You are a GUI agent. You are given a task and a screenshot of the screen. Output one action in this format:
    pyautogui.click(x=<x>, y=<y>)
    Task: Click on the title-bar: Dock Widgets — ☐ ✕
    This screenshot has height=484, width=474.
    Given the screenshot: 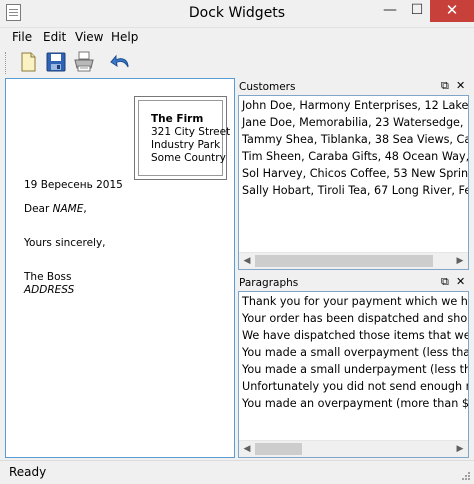 What is the action you would take?
    pyautogui.click(x=237, y=14)
    